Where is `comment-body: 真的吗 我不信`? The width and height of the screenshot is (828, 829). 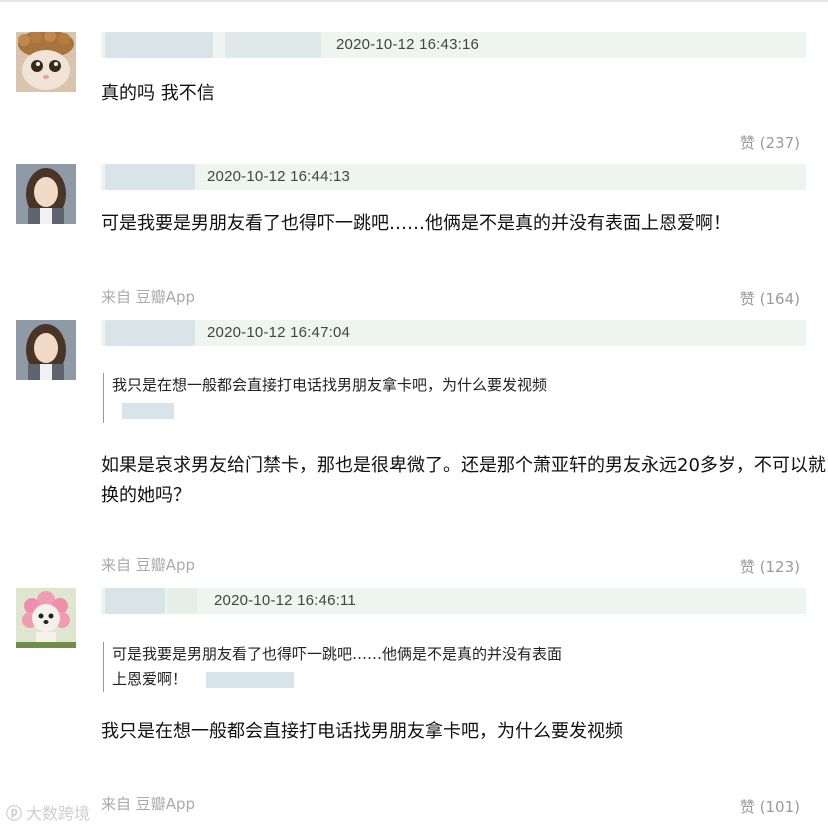
comment-body: 真的吗 我不信 is located at coordinates (158, 93).